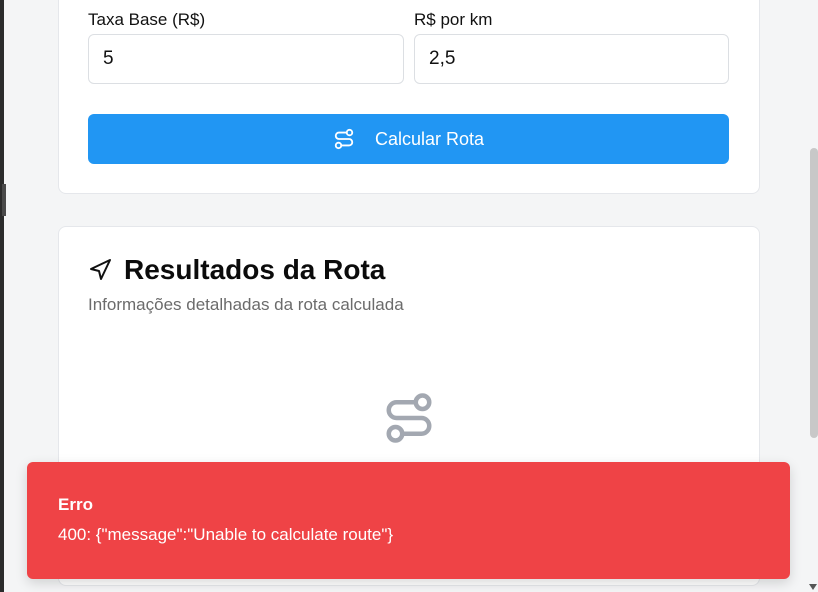 The height and width of the screenshot is (592, 818). What do you see at coordinates (246, 59) in the screenshot?
I see `base-fee-input: 5` at bounding box center [246, 59].